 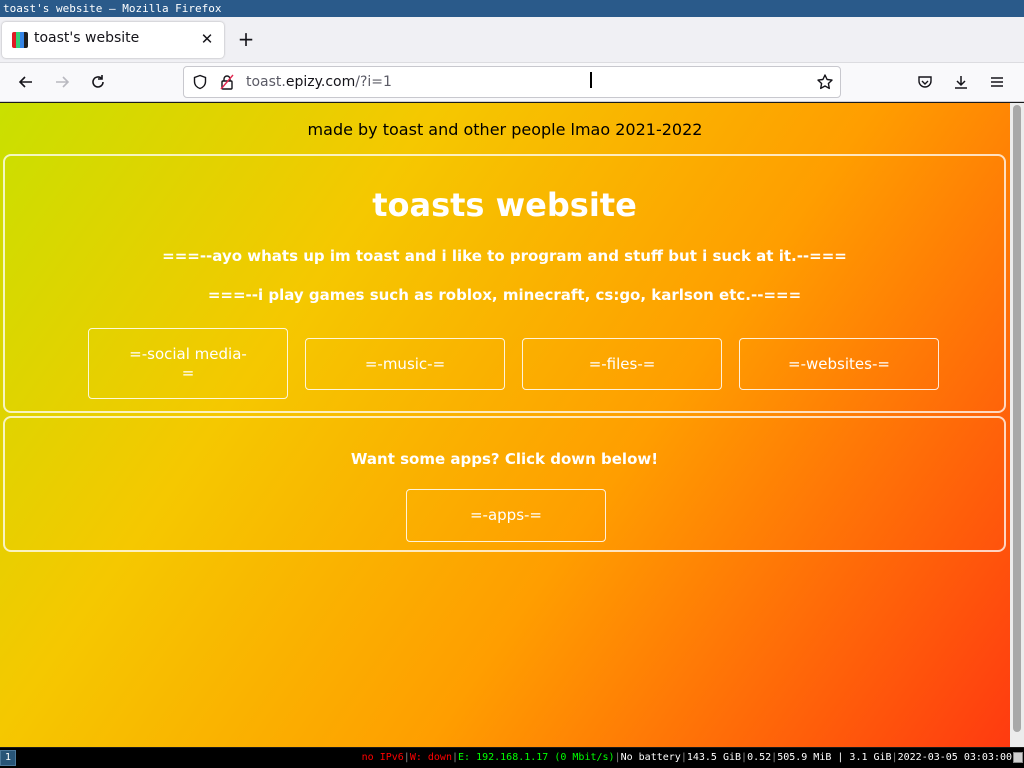 I want to click on pocket-icon, so click(x=925, y=82).